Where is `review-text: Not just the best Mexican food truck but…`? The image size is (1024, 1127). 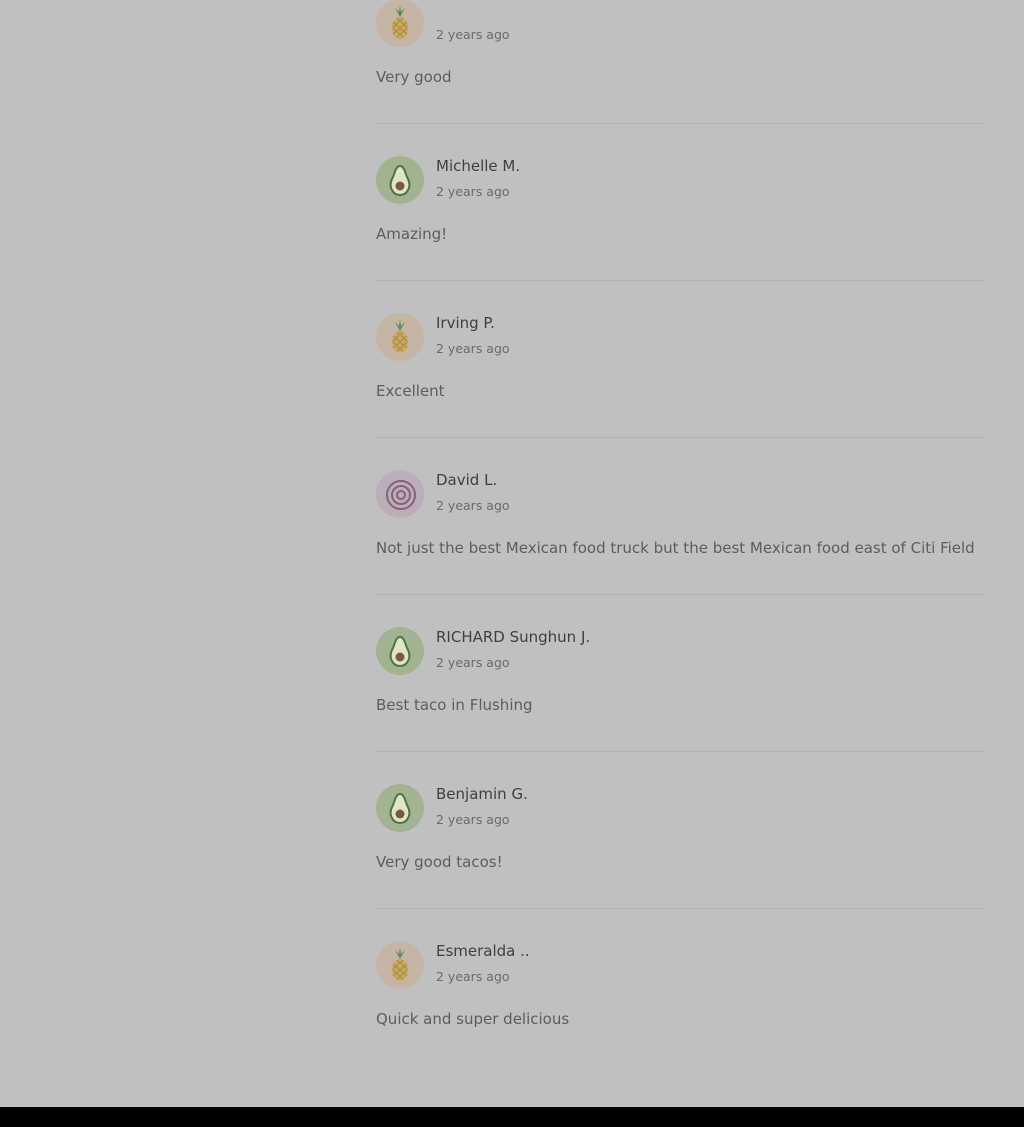
review-text: Not just the best Mexican food truck but… is located at coordinates (675, 548).